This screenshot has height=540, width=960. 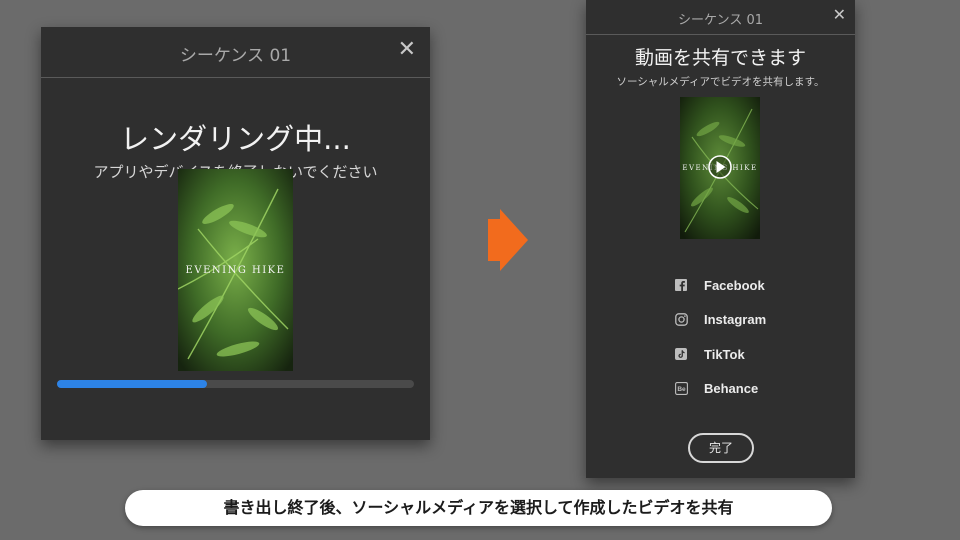 What do you see at coordinates (681, 320) in the screenshot?
I see `instagram-icon` at bounding box center [681, 320].